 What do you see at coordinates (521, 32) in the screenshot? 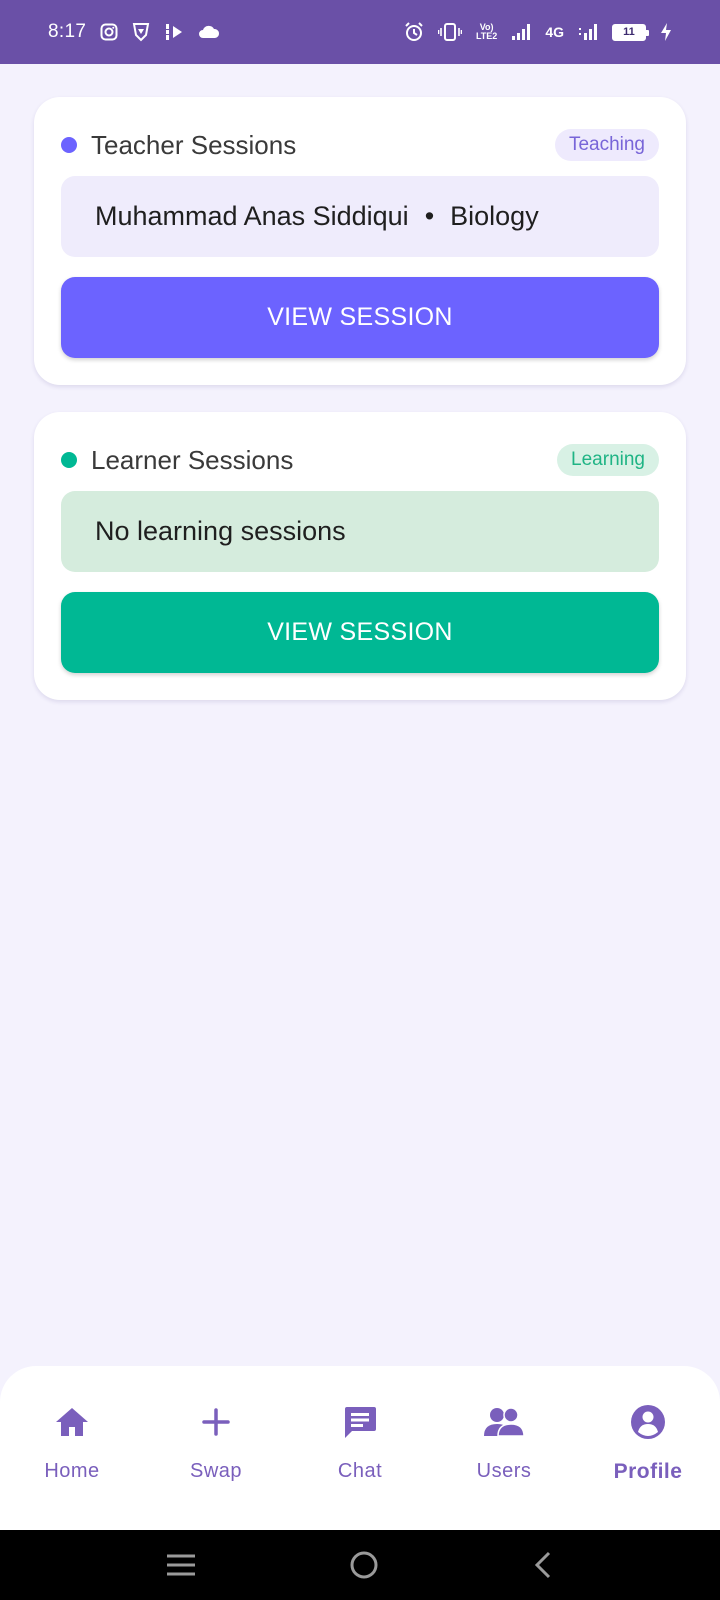
I see `signal-icon` at bounding box center [521, 32].